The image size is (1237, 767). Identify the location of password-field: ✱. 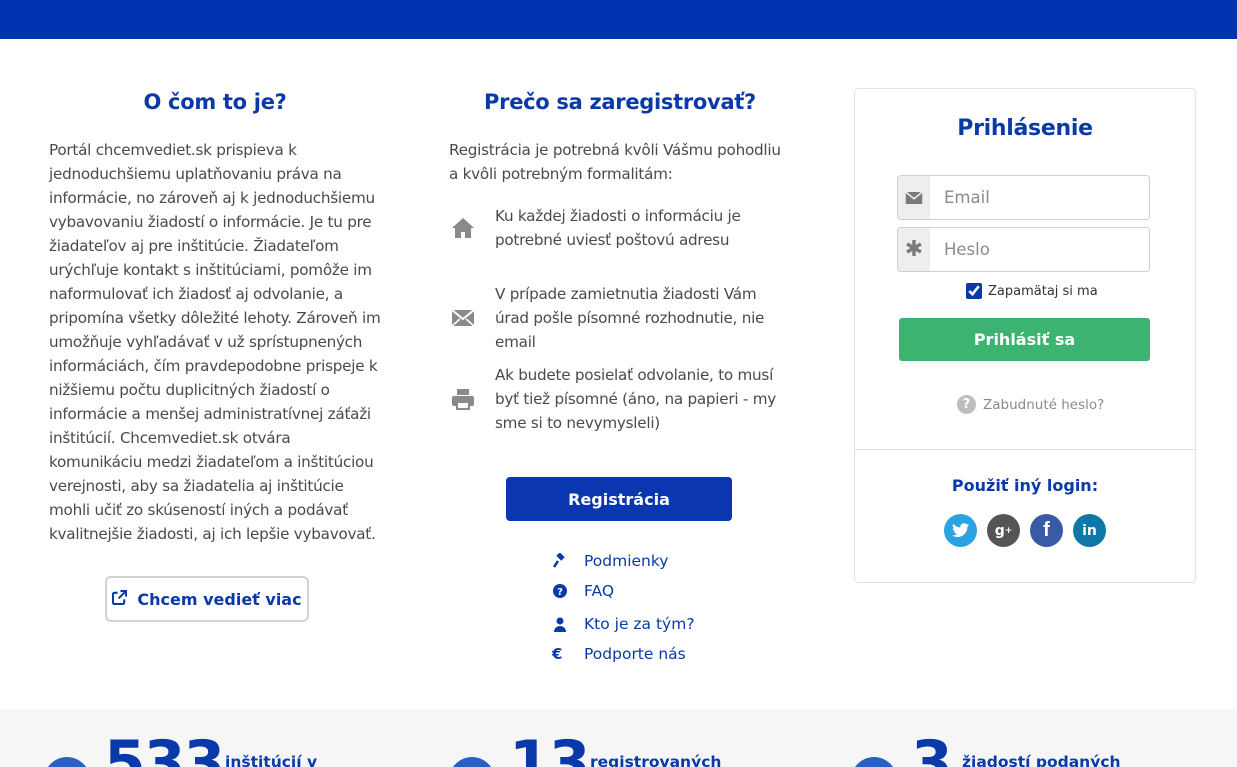
(1023, 249).